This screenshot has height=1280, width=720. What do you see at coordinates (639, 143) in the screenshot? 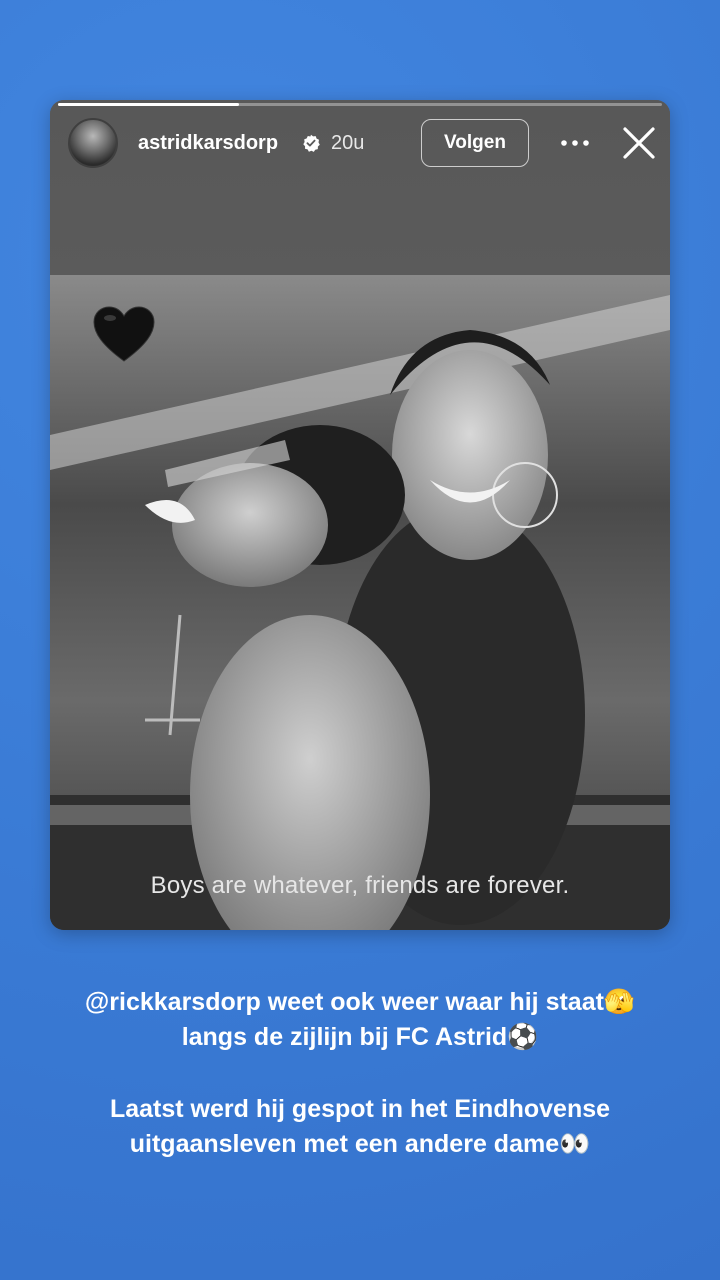
I see `close-icon` at bounding box center [639, 143].